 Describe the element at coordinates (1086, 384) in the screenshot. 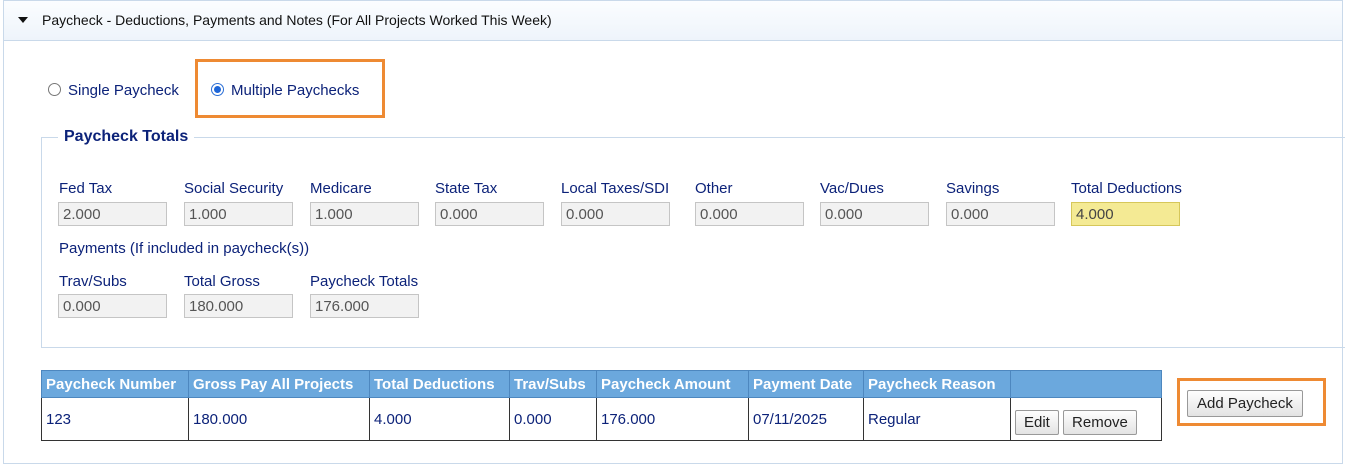

I see `col-actions` at that location.